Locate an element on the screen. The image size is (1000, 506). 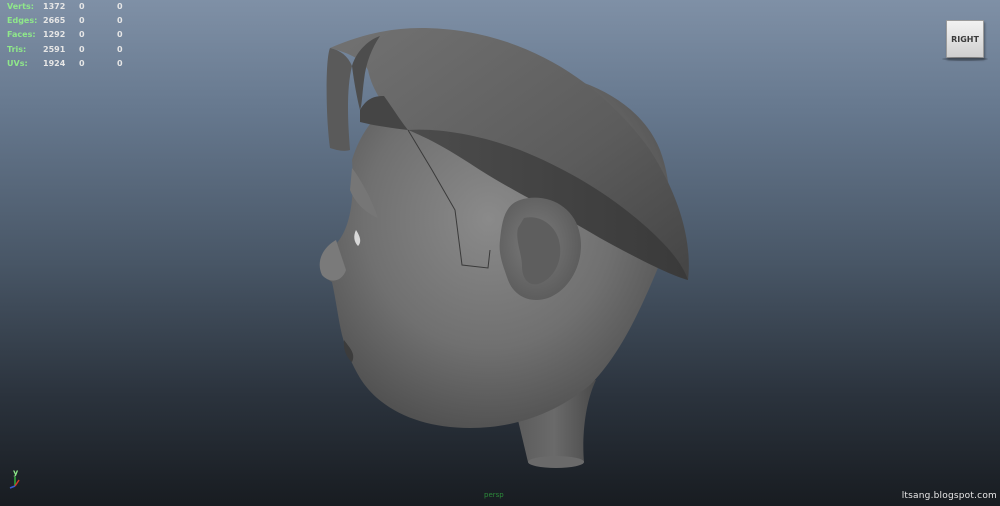
hud-label: Faces: is located at coordinates (21, 35).